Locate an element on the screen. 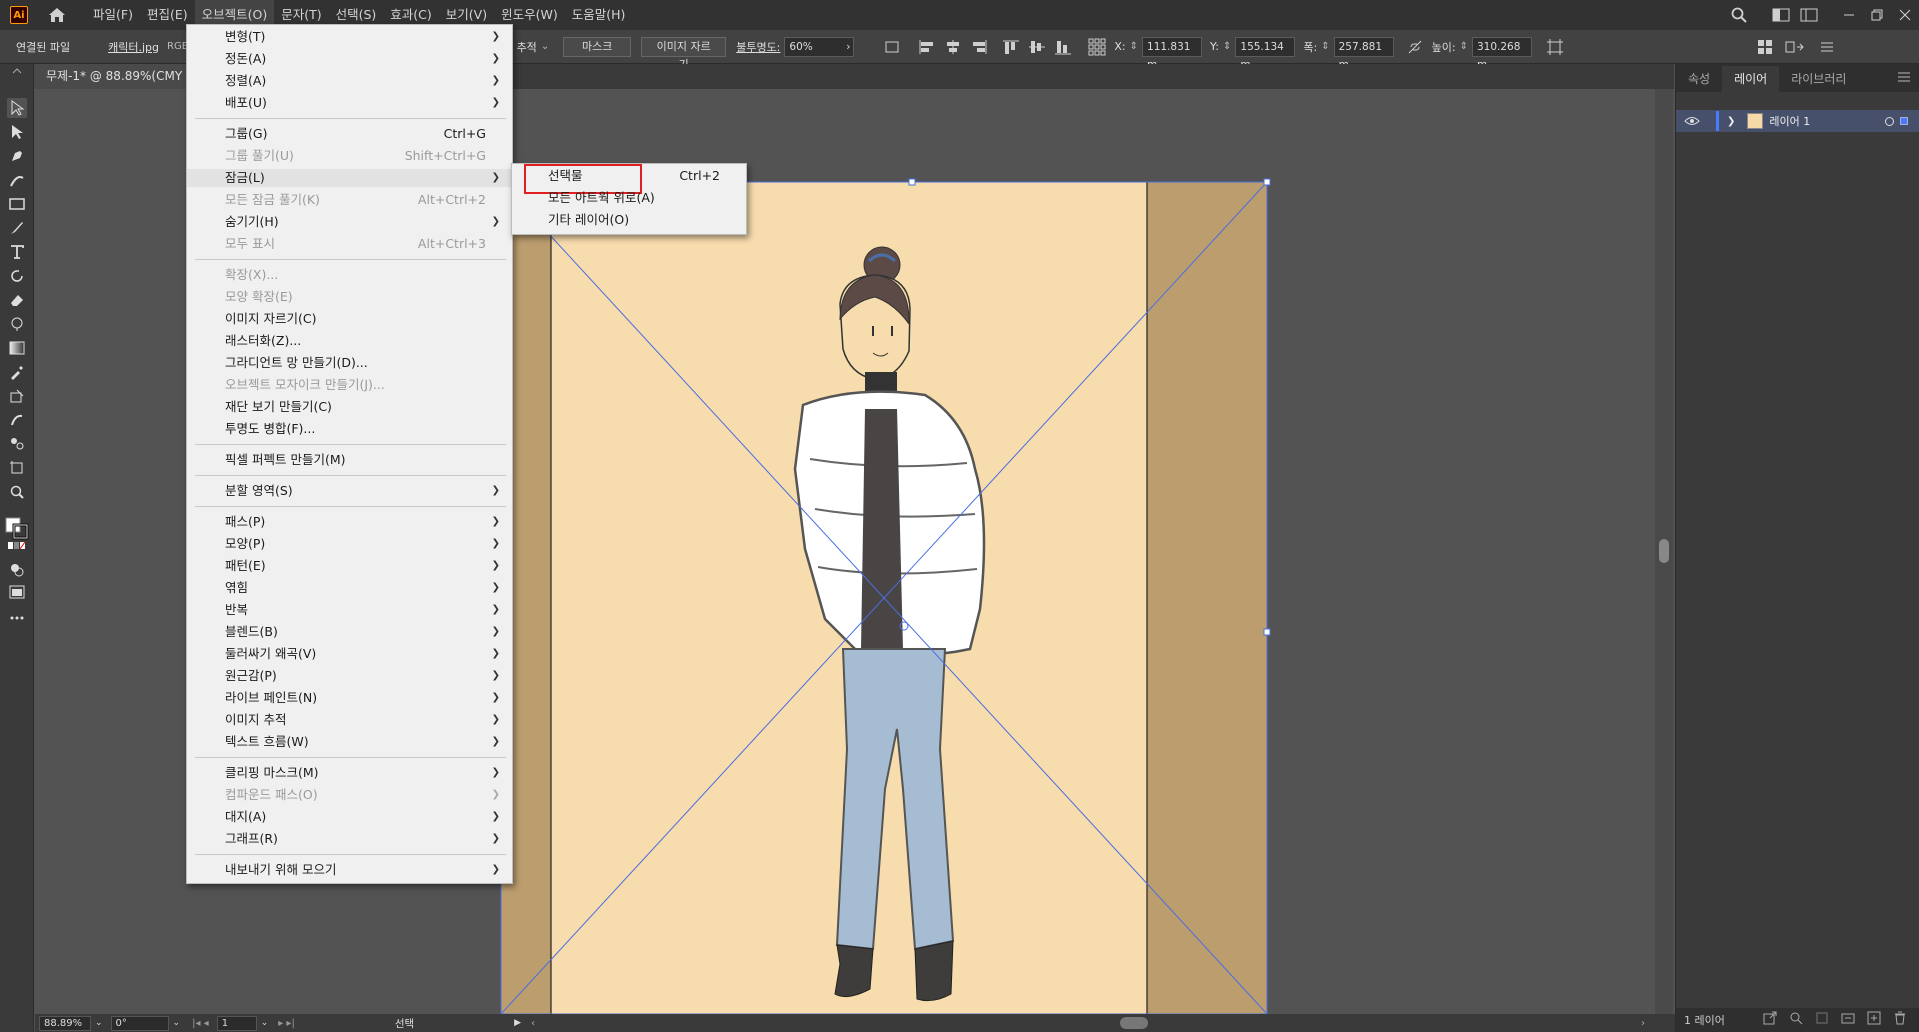 The width and height of the screenshot is (1919, 1032). artboard-dropdown-icon: ⌄ is located at coordinates (265, 1023).